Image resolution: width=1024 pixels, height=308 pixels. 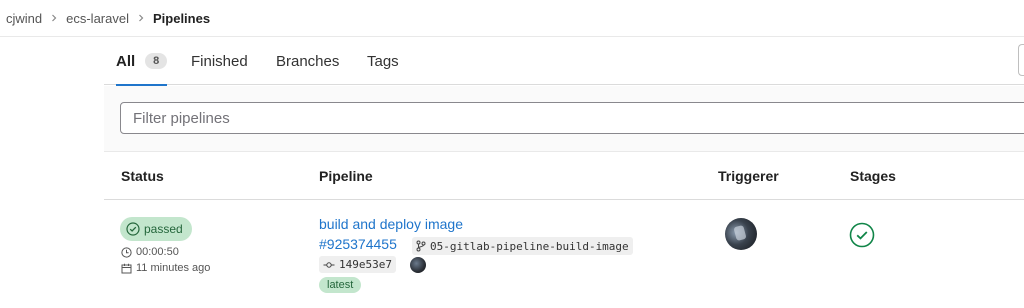 What do you see at coordinates (142, 61) in the screenshot?
I see `tab-all: All 8` at bounding box center [142, 61].